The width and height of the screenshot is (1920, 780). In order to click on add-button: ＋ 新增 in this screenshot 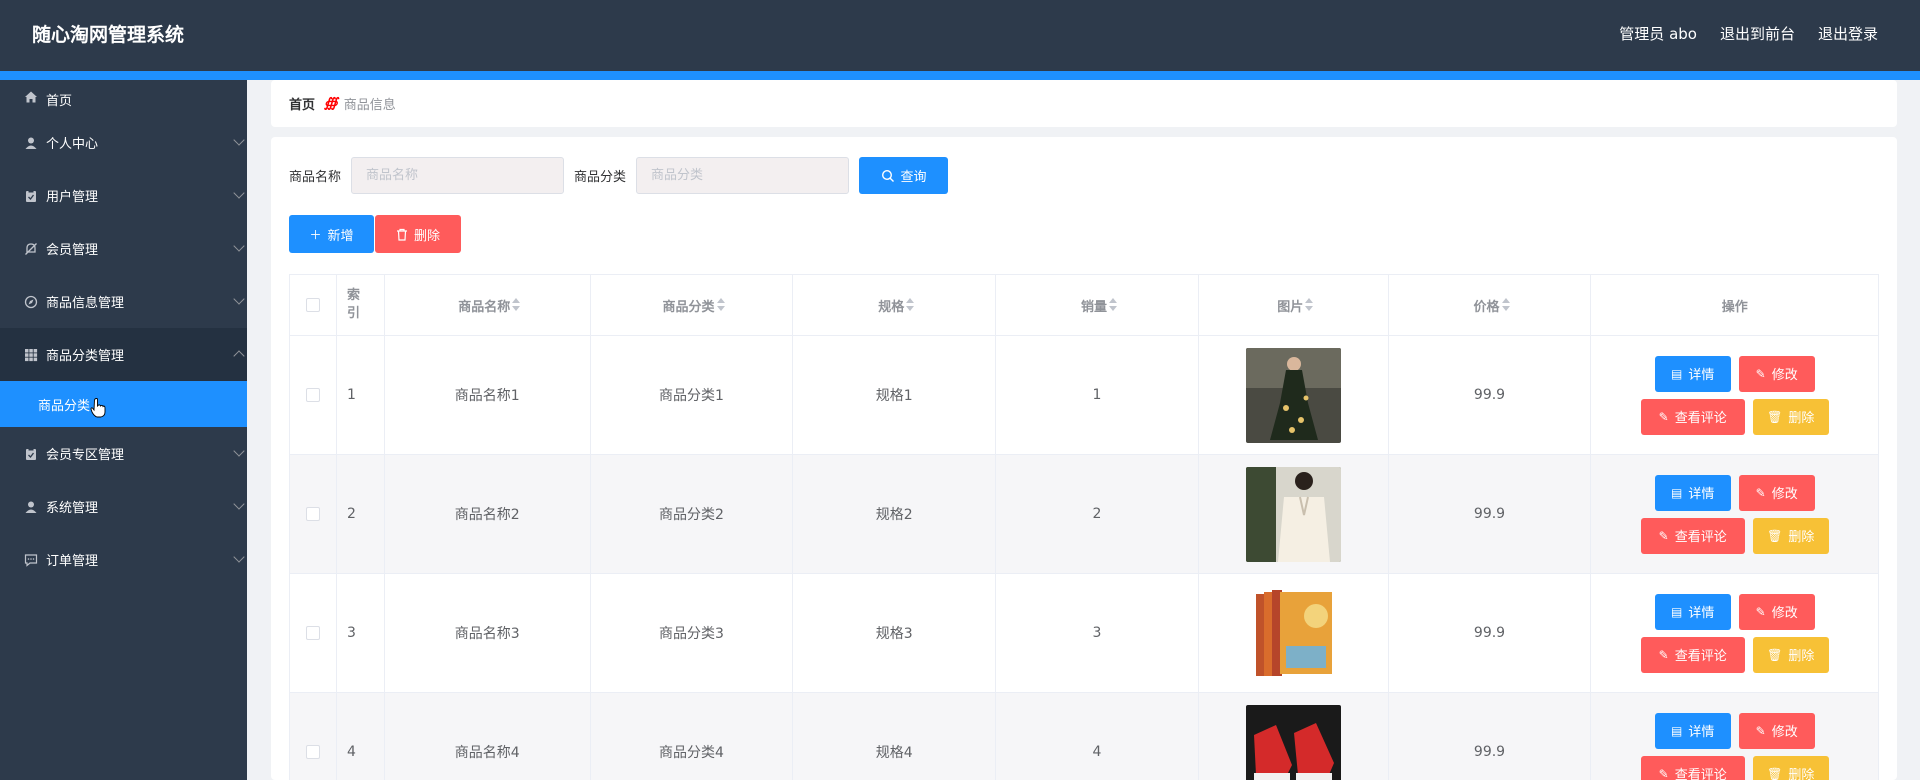, I will do `click(331, 234)`.